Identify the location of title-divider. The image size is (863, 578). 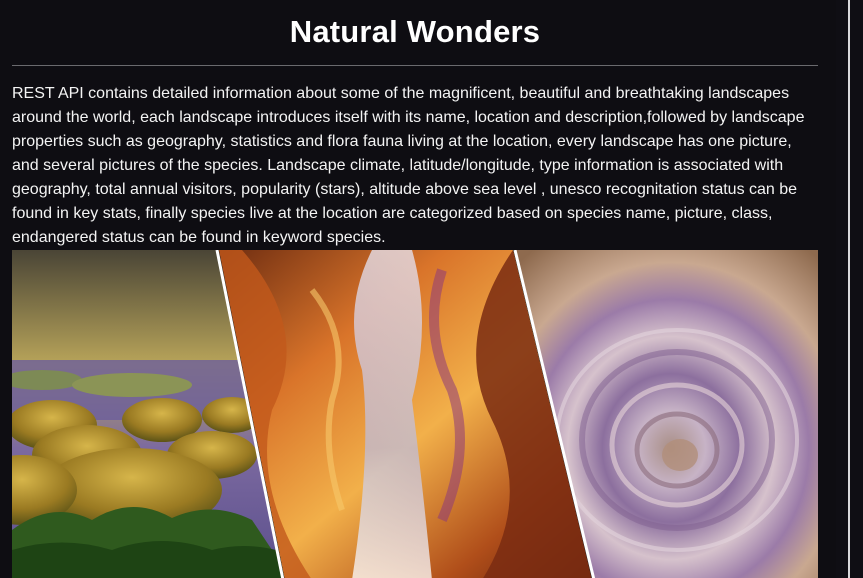
(415, 65).